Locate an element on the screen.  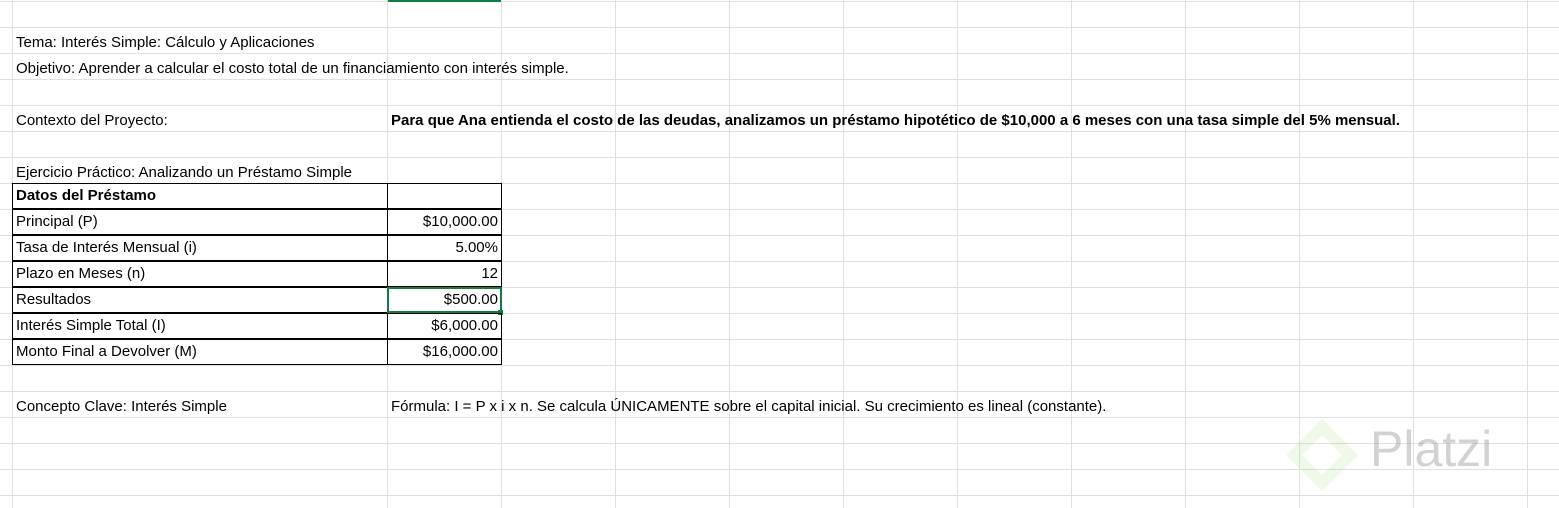
table-header-empty-cell is located at coordinates (444, 196).